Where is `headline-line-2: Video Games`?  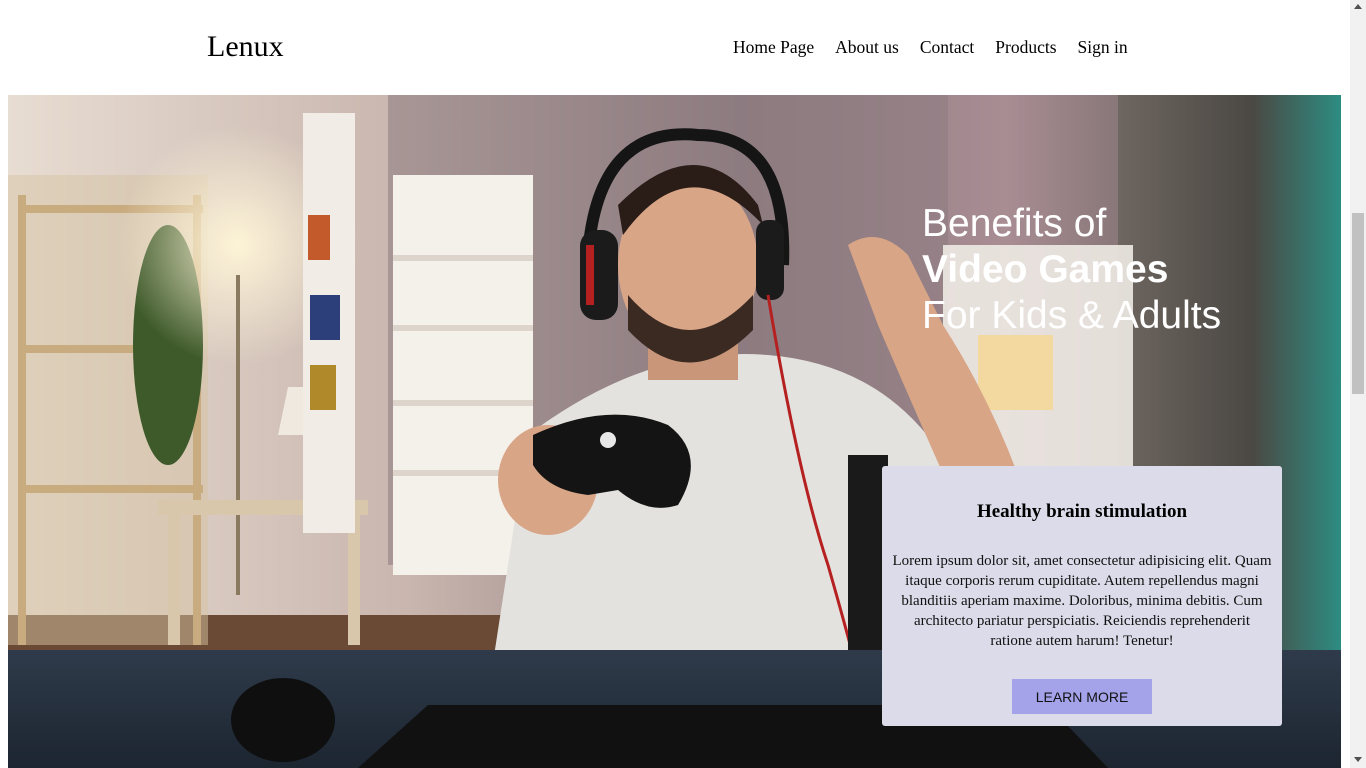
headline-line-2: Video Games is located at coordinates (1045, 269).